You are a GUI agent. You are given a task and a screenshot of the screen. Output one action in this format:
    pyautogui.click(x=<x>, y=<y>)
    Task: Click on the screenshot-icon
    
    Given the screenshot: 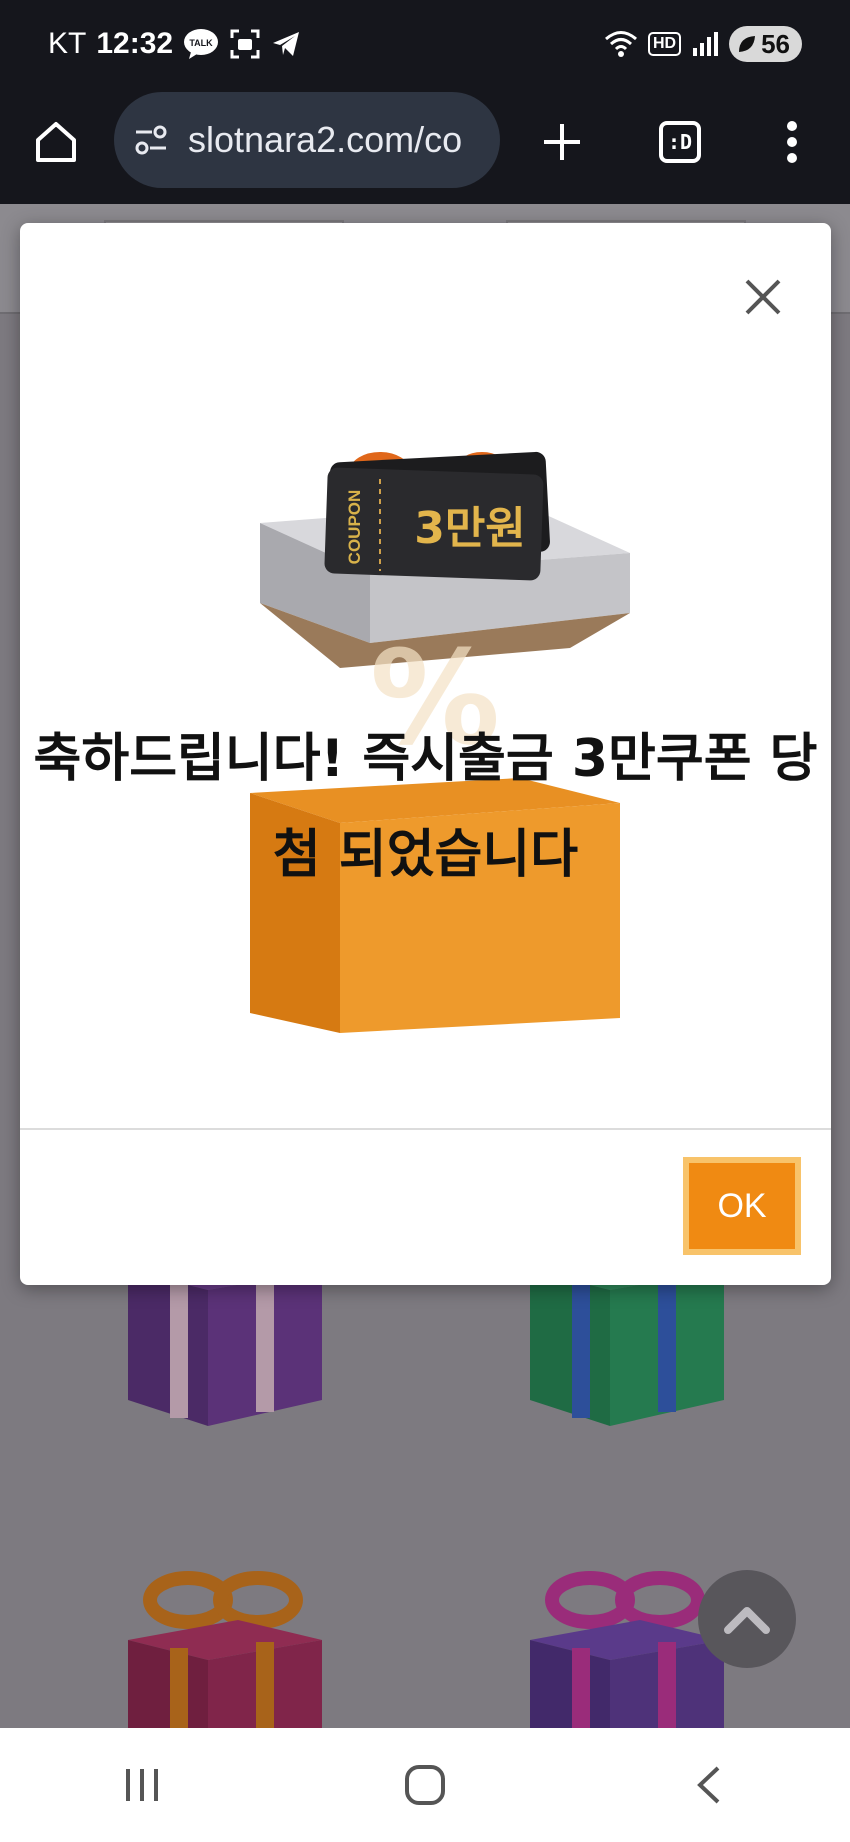 What is the action you would take?
    pyautogui.click(x=245, y=44)
    